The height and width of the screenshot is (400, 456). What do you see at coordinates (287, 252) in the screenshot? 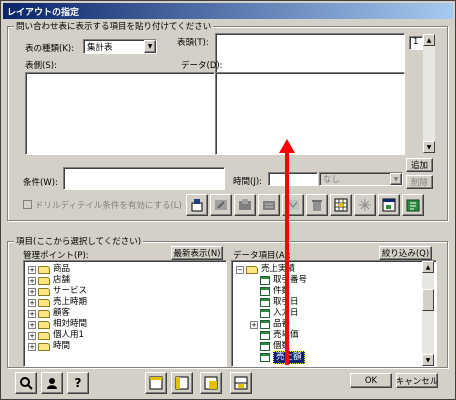
I see `drag-arrow` at bounding box center [287, 252].